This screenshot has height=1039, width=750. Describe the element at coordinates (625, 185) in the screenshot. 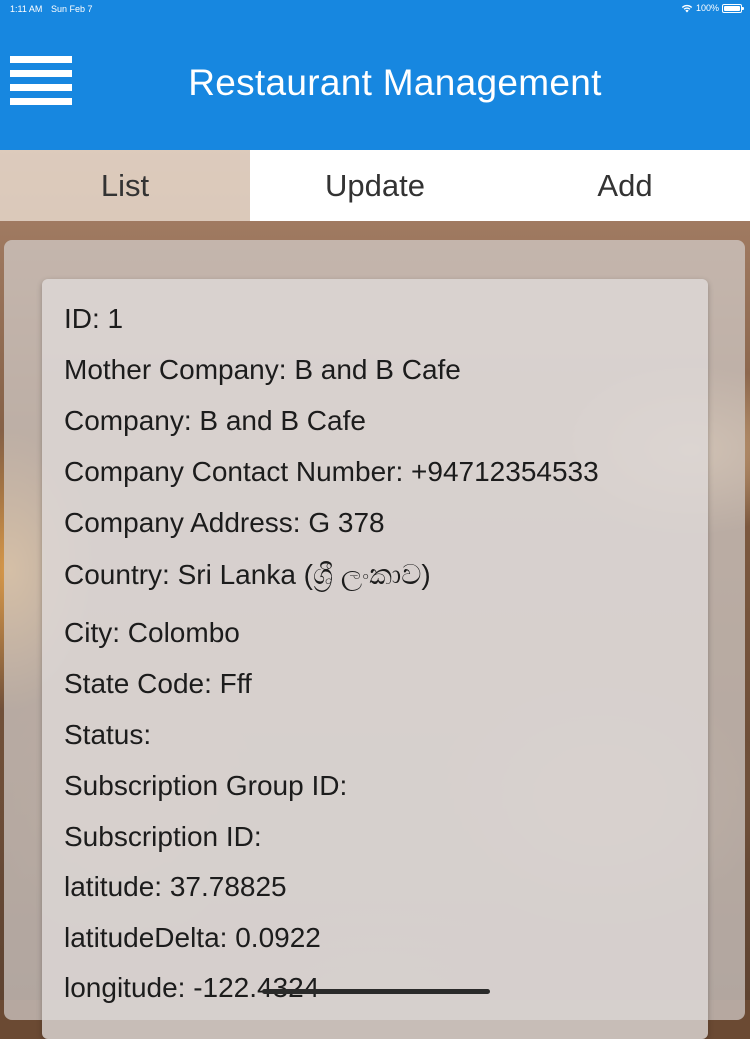

I see `tab-add: Add` at that location.